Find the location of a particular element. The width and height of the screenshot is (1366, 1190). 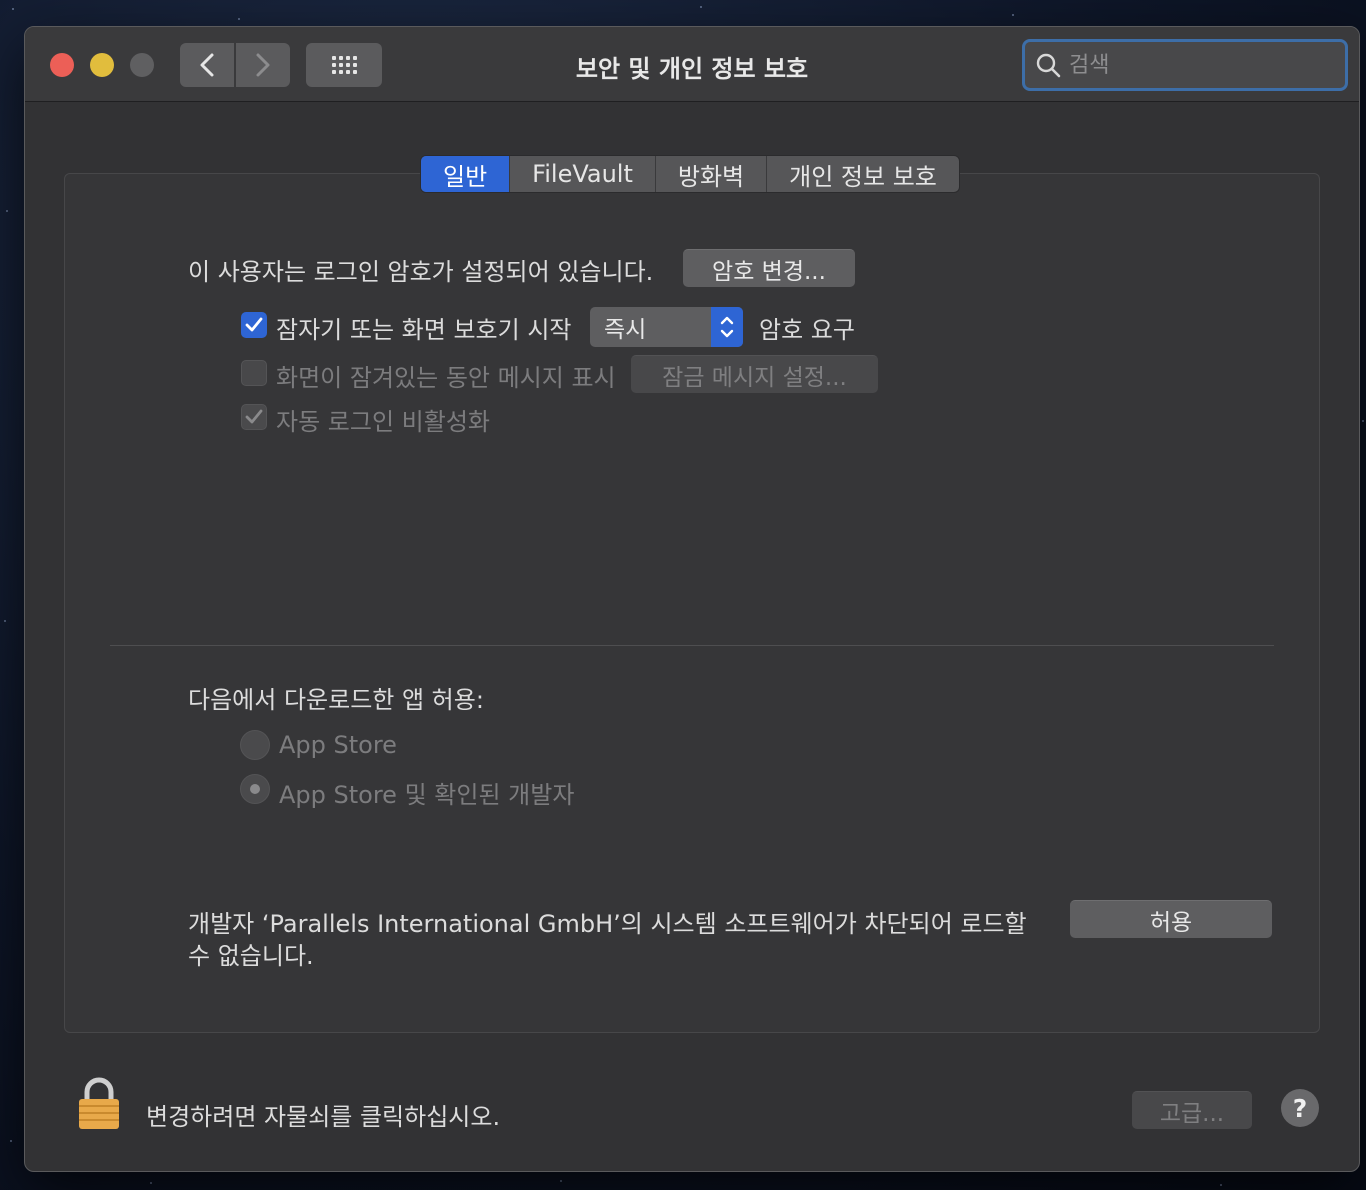

select-value: 즉시 is located at coordinates (625, 330).